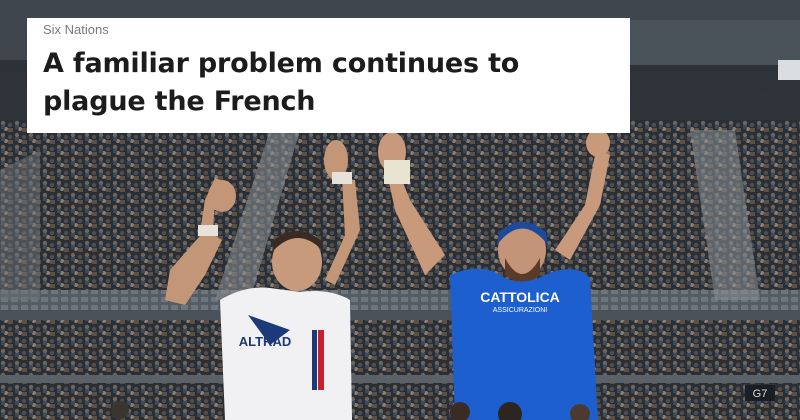 Image resolution: width=800 pixels, height=420 pixels. I want to click on jersey-sponsor-left: ALTRAD, so click(265, 341).